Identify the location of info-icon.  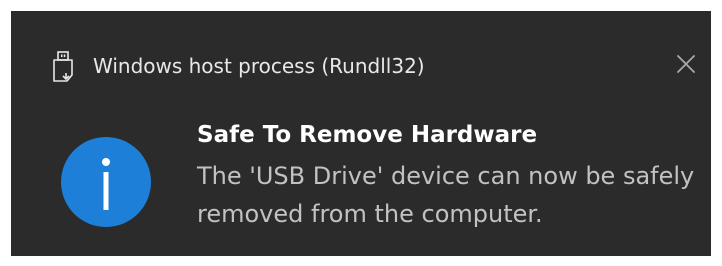
(106, 182).